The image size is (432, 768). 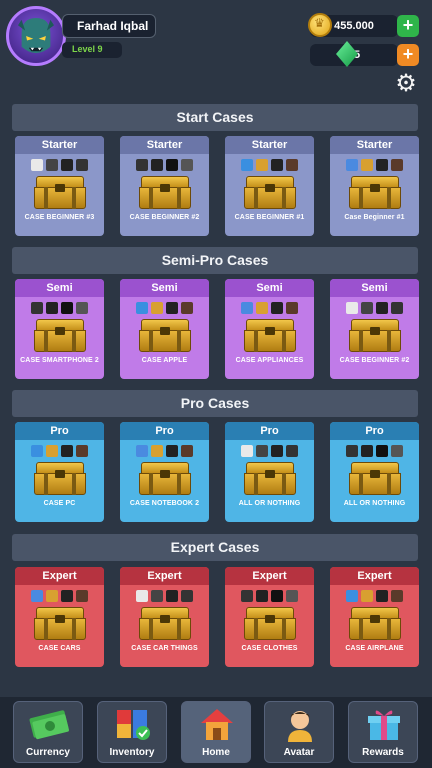 I want to click on case-card: Starter CASE BEGINNER #1, so click(x=269, y=186).